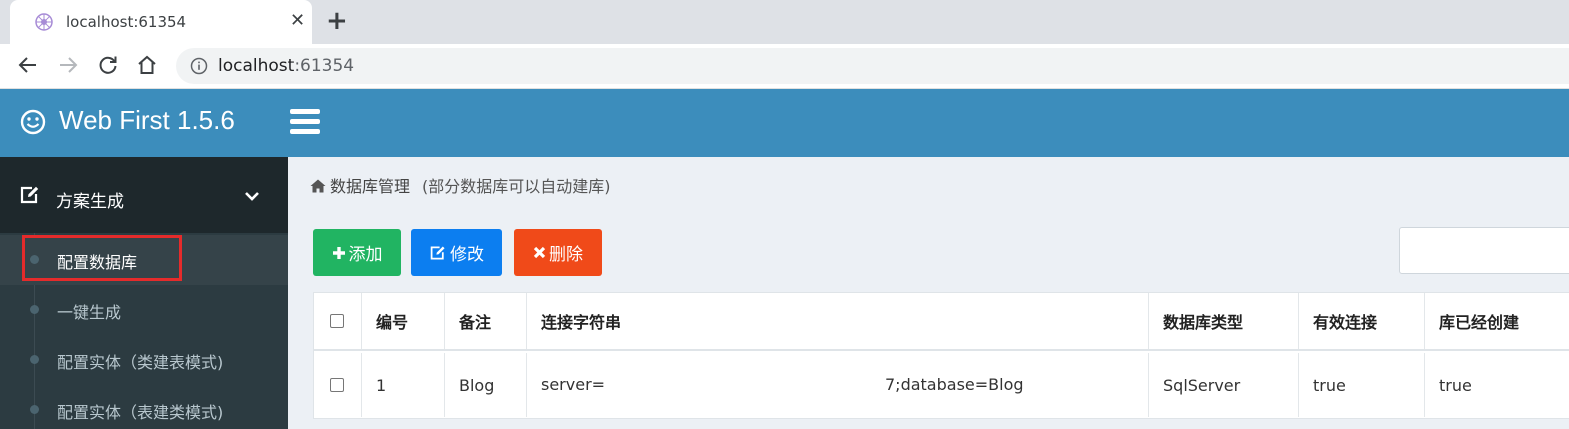 This screenshot has width=1569, height=429. I want to click on sidebar-item-entity-code-first: 配置实体（类建表模式), so click(144, 360).